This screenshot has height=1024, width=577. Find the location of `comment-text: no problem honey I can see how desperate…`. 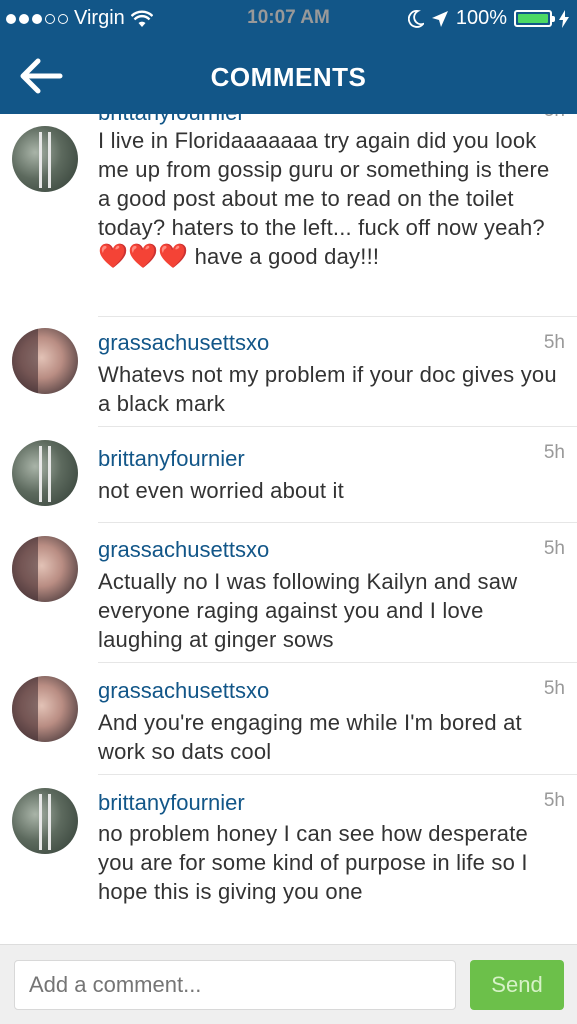

comment-text: no problem honey I can see how desperate… is located at coordinates (313, 862).